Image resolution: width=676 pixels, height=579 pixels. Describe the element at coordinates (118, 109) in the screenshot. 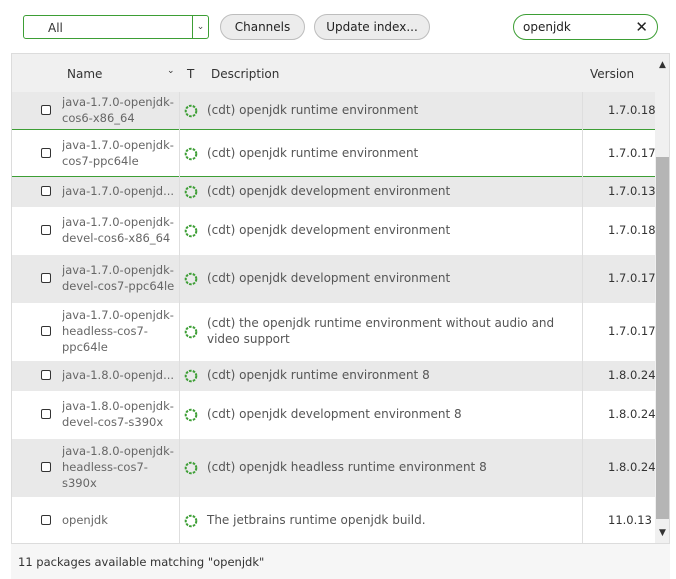

I see `package-name: java-1.7.0-openjdk- cos6-x86_64` at that location.